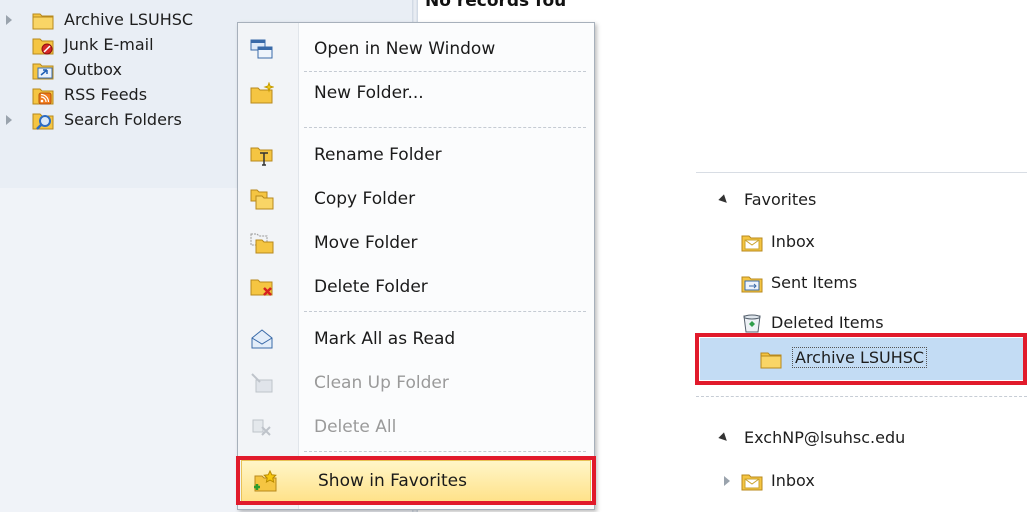  I want to click on status-text: No records fou, so click(496, 5).